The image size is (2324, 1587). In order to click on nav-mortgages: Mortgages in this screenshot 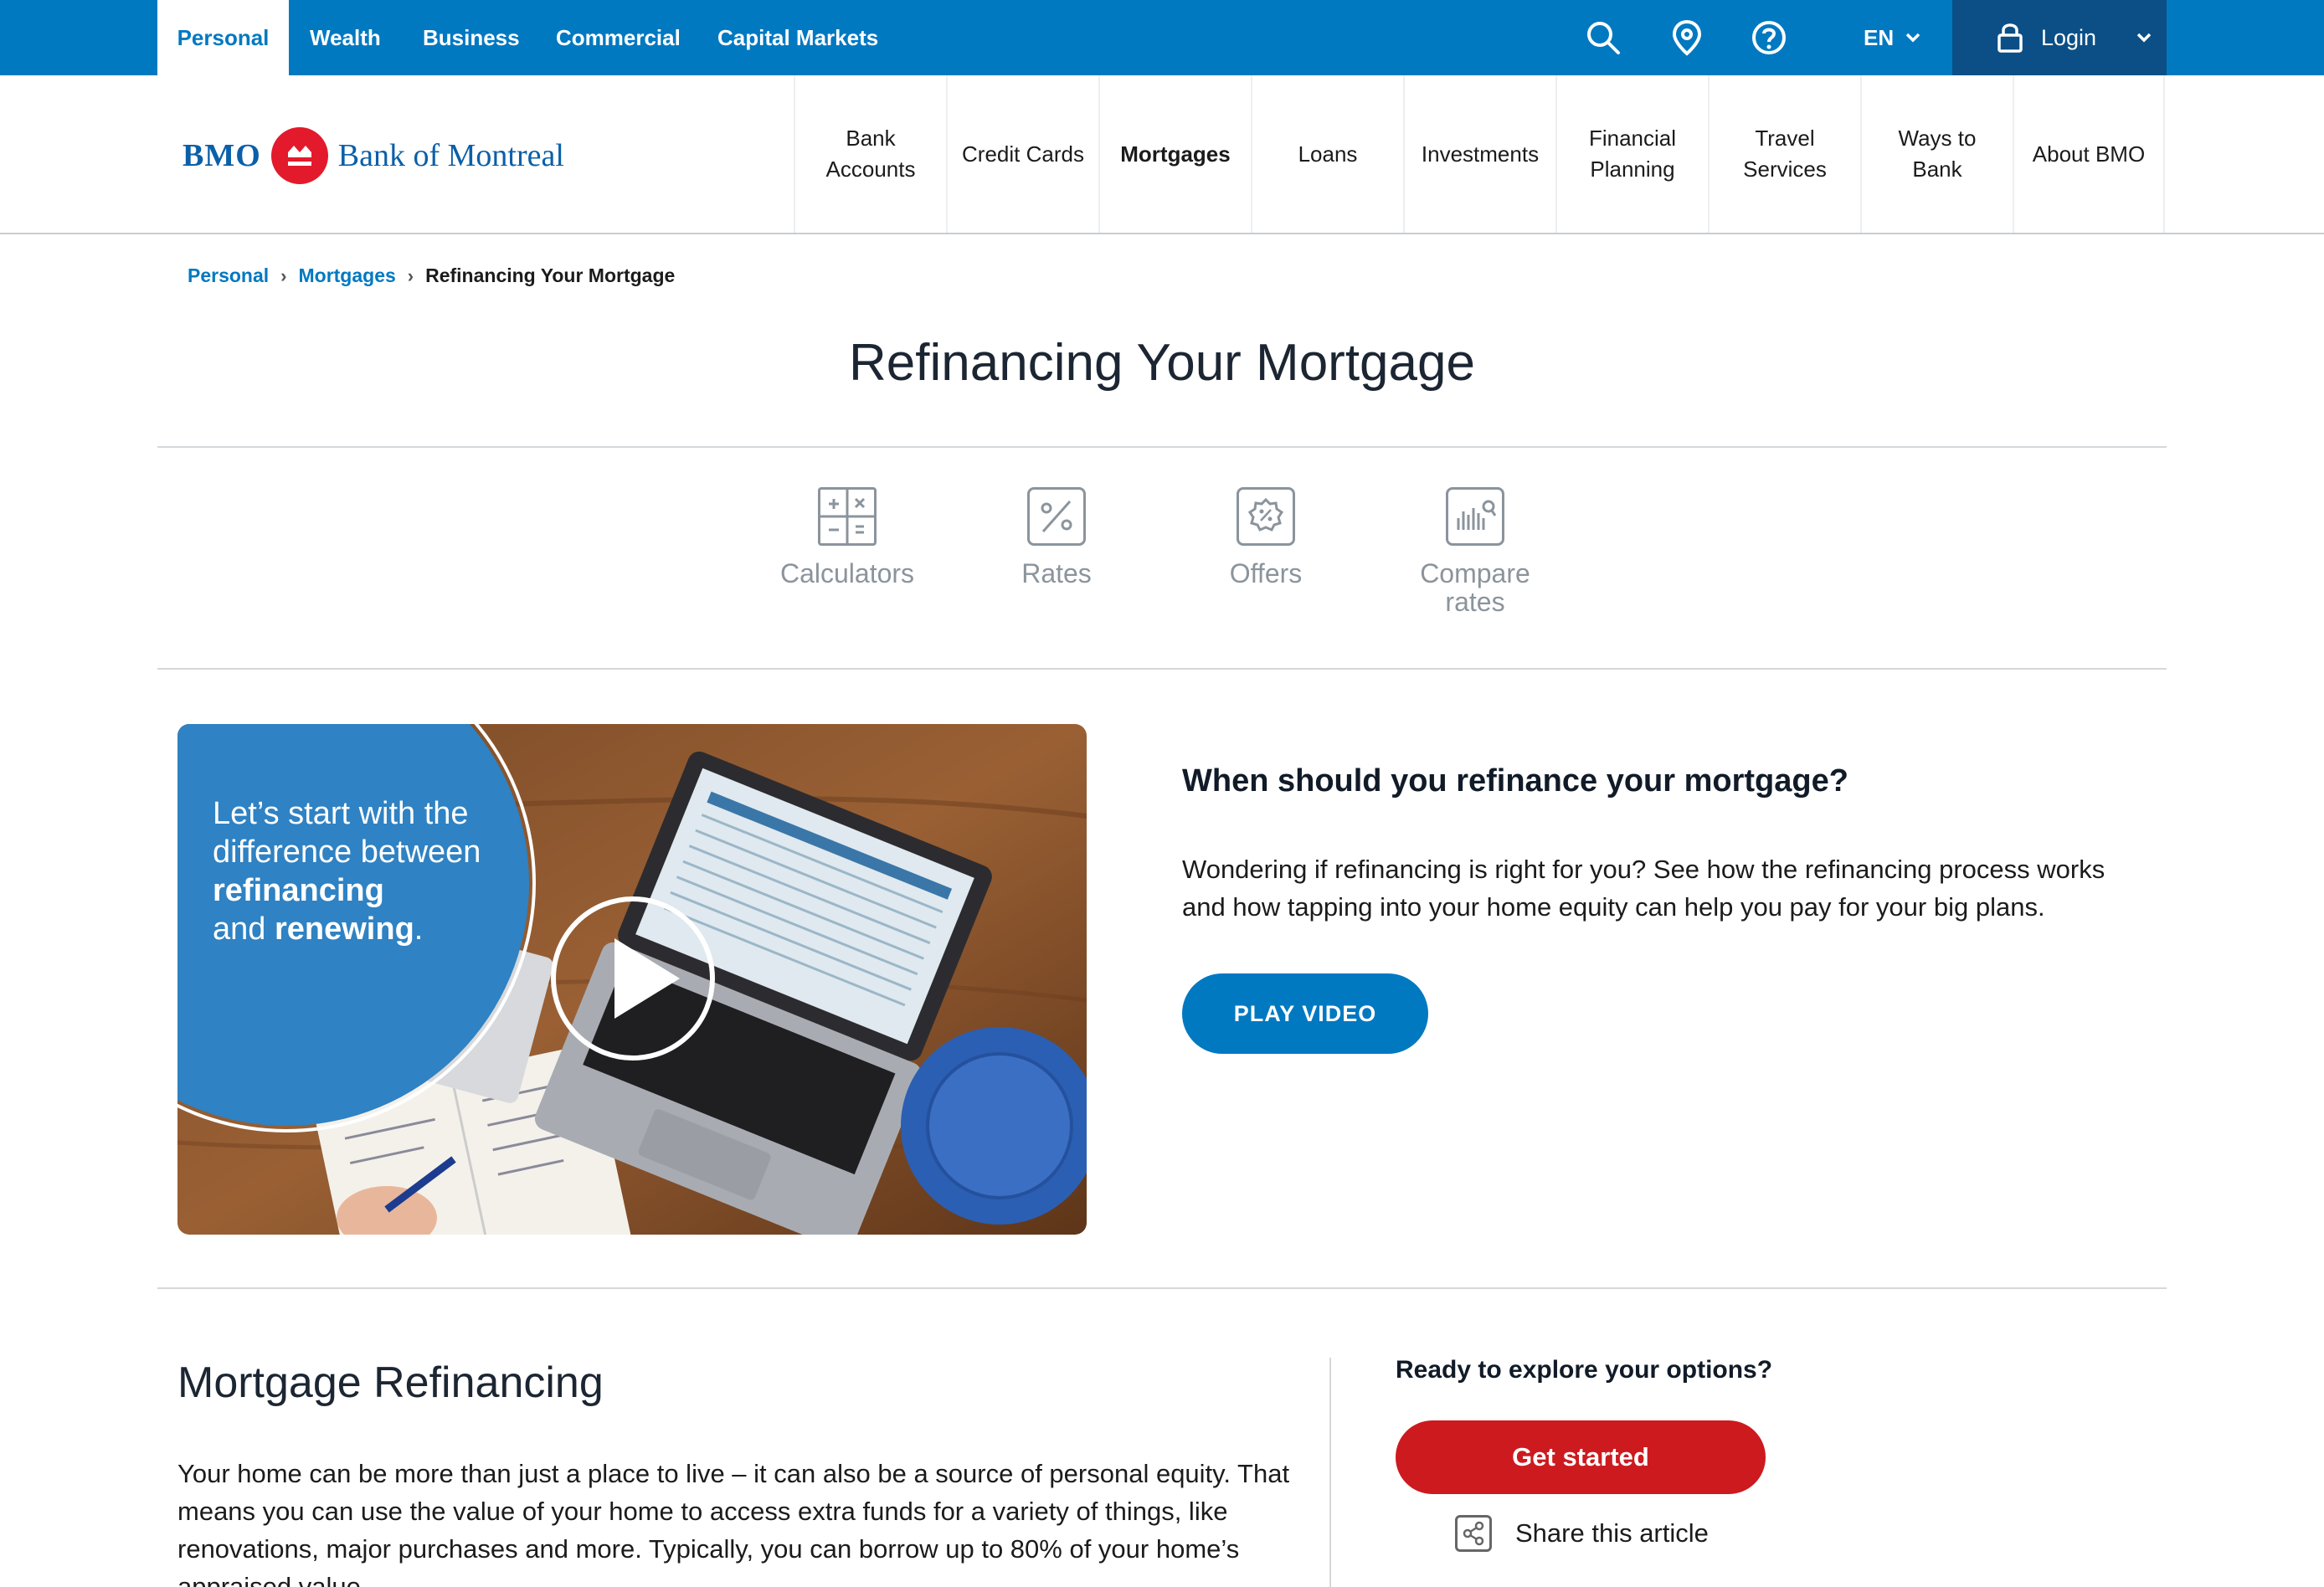, I will do `click(1174, 154)`.